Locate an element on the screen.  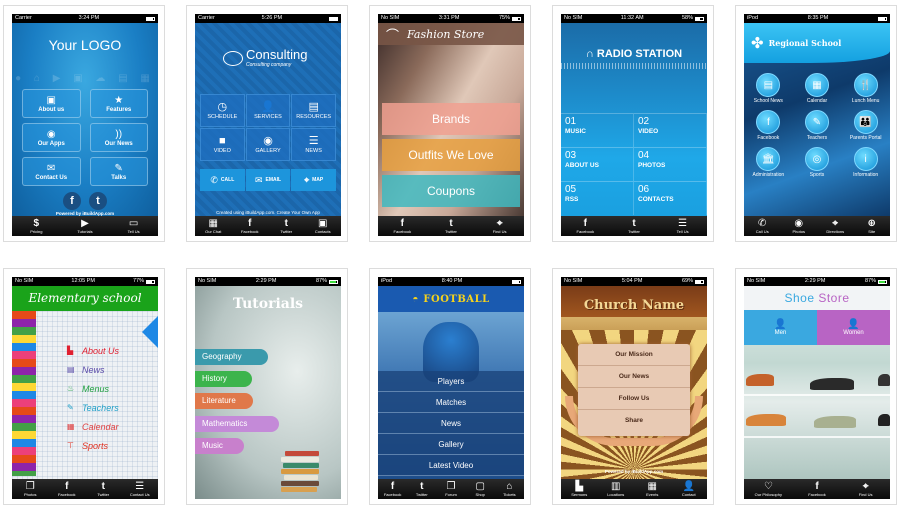
parents-portal-button: 👪 Parents Portal is located at coordinates (865, 125).